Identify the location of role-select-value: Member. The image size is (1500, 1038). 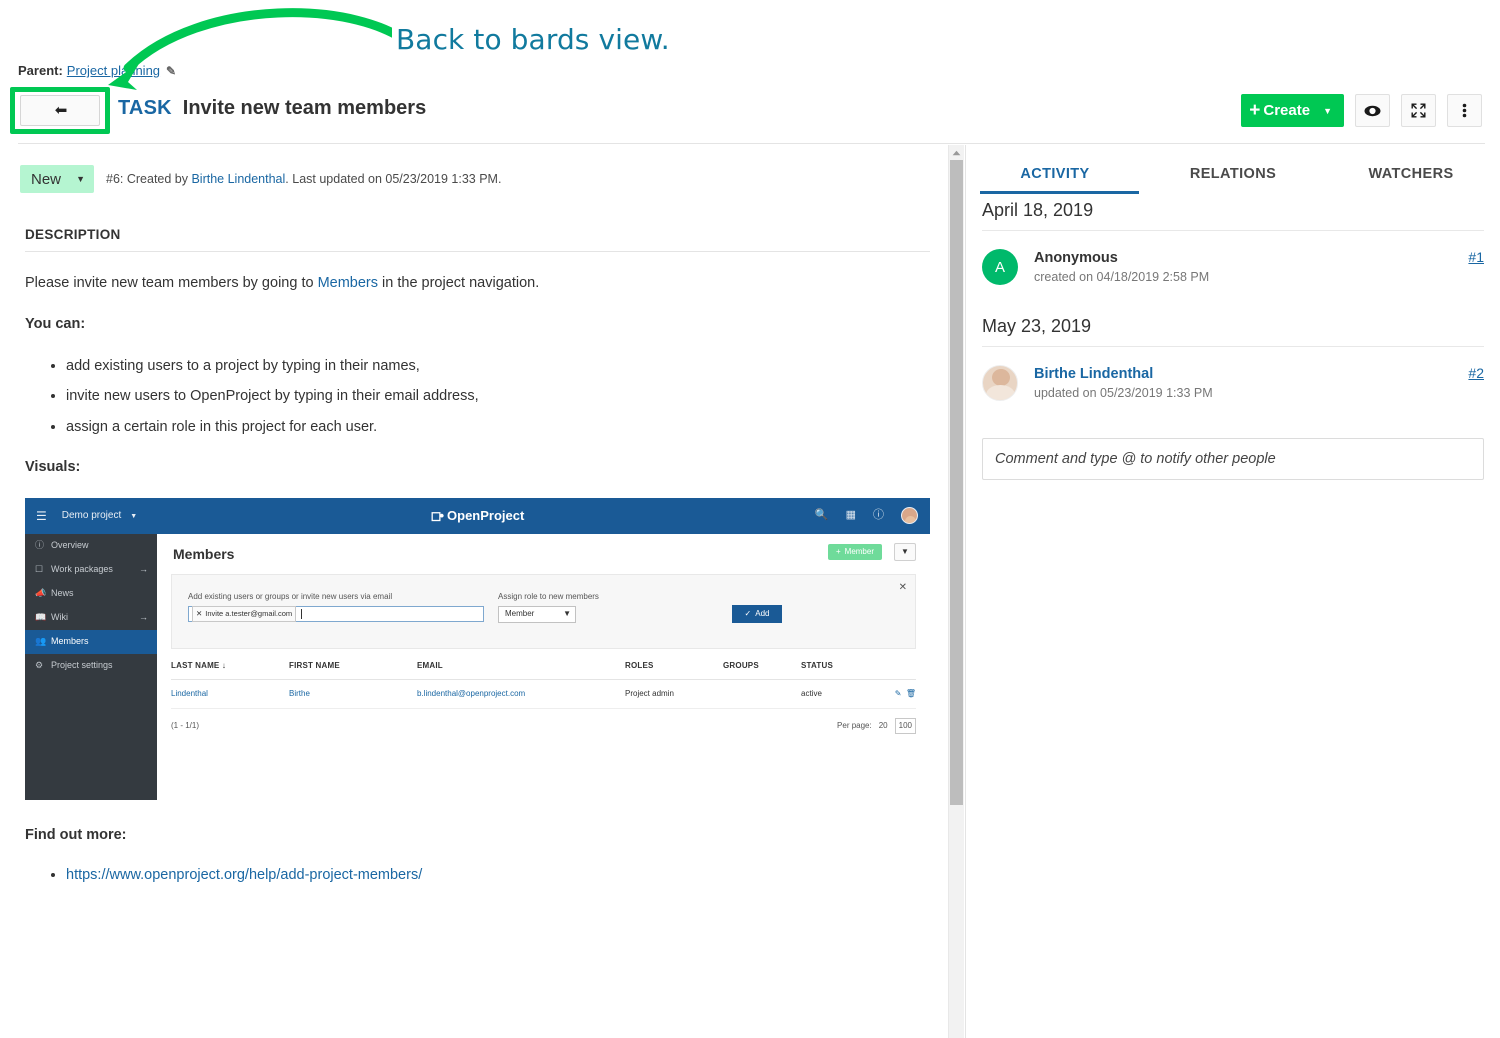
(520, 614).